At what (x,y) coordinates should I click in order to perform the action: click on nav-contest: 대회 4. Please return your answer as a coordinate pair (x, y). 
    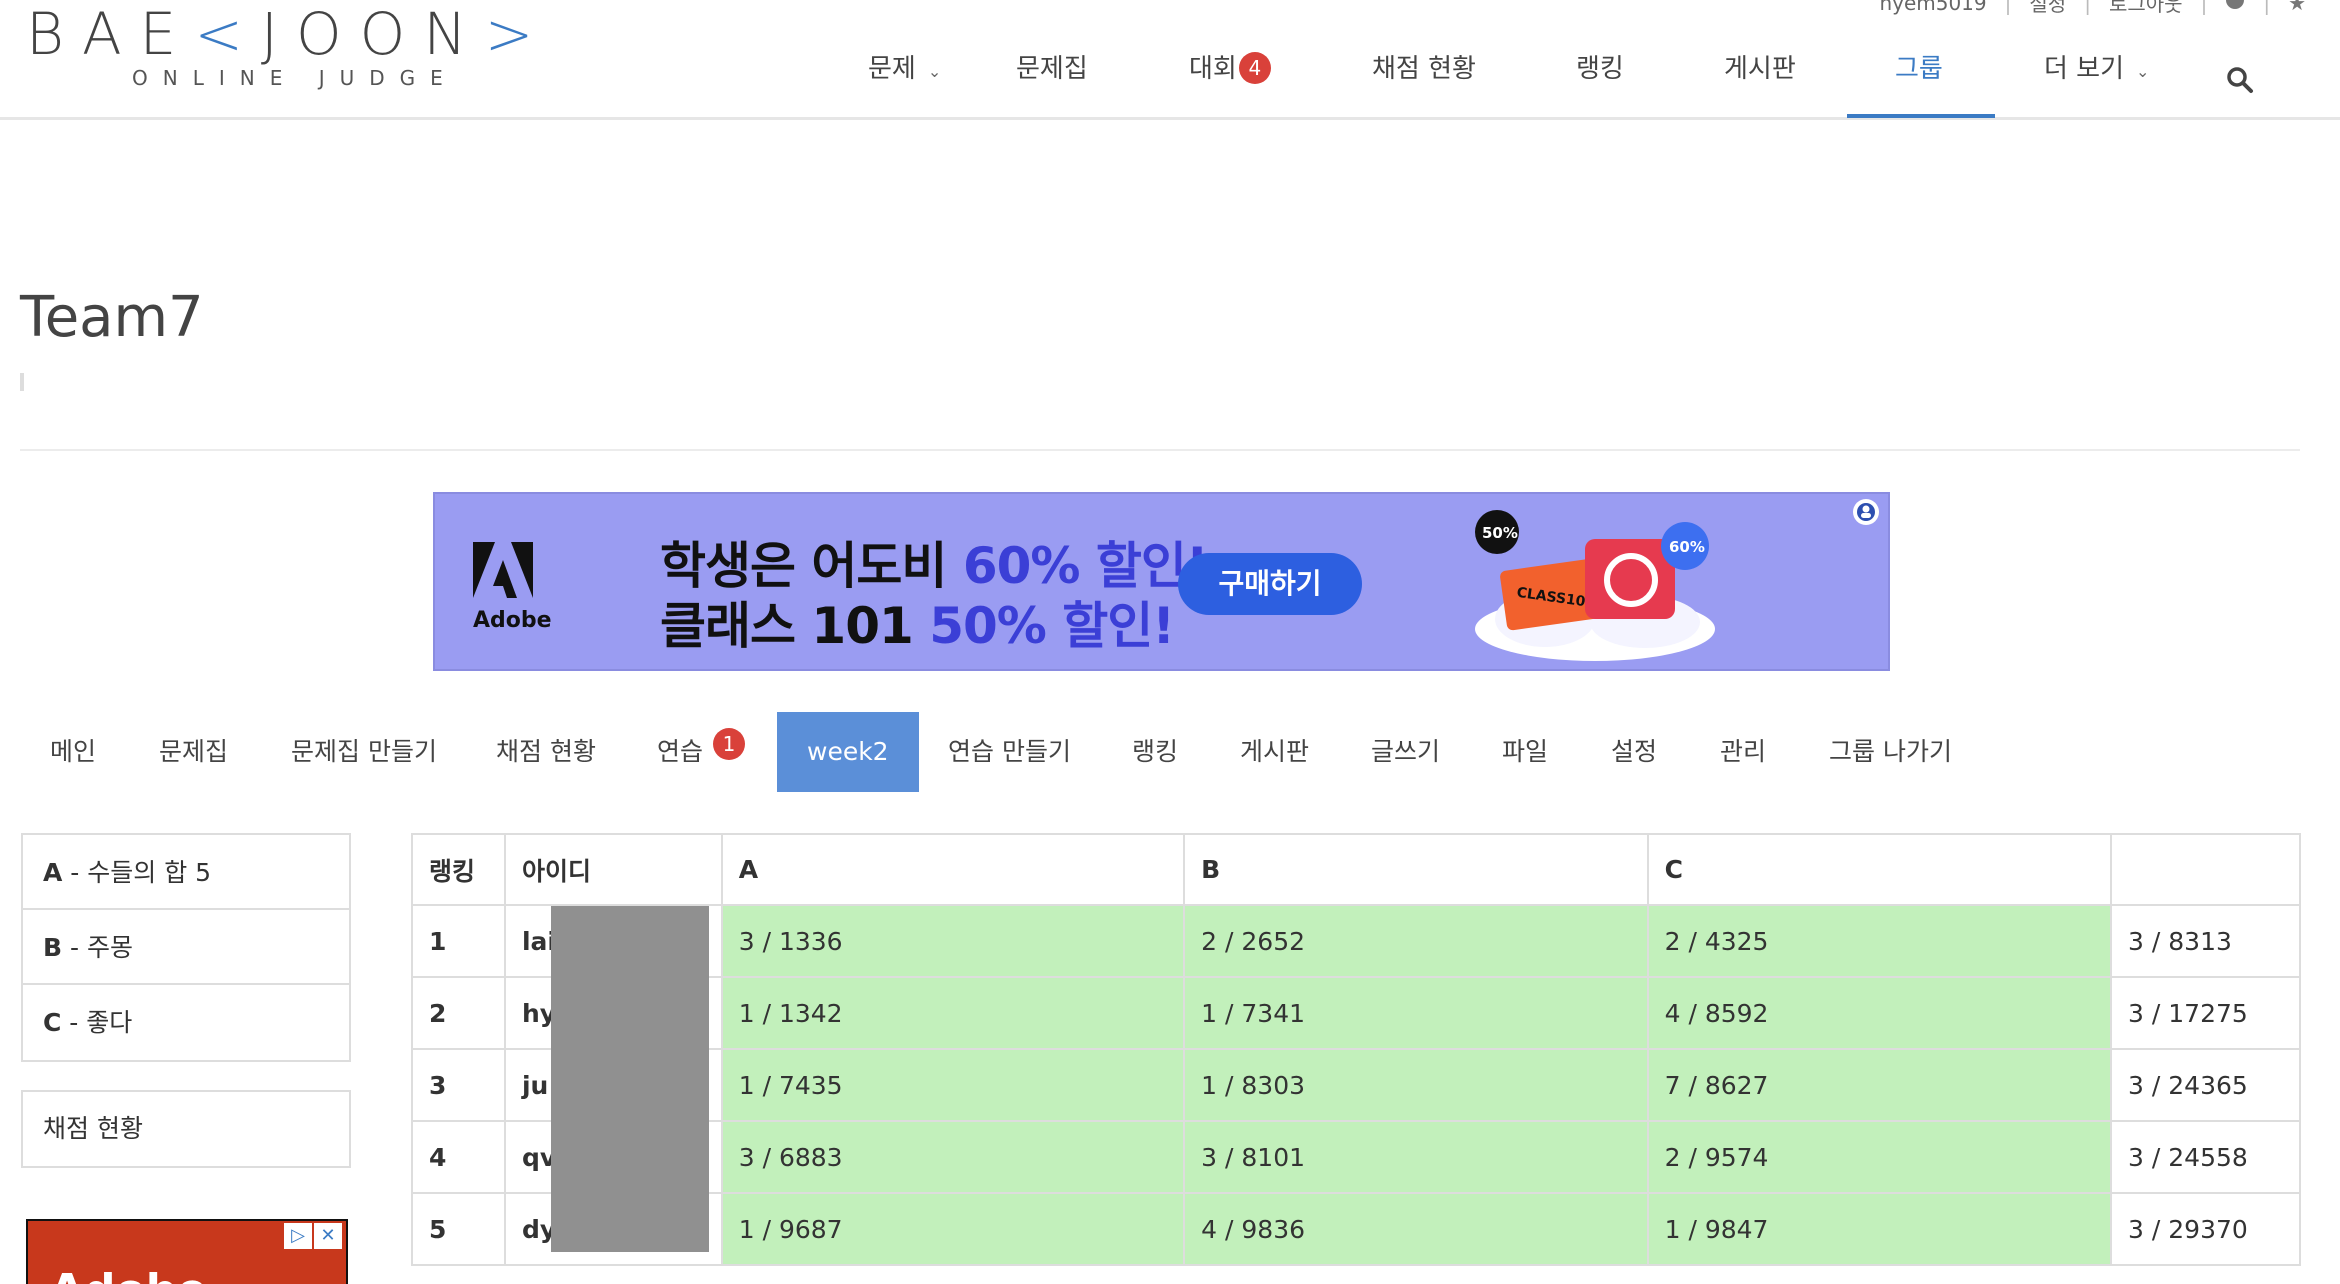
    Looking at the image, I should click on (1230, 86).